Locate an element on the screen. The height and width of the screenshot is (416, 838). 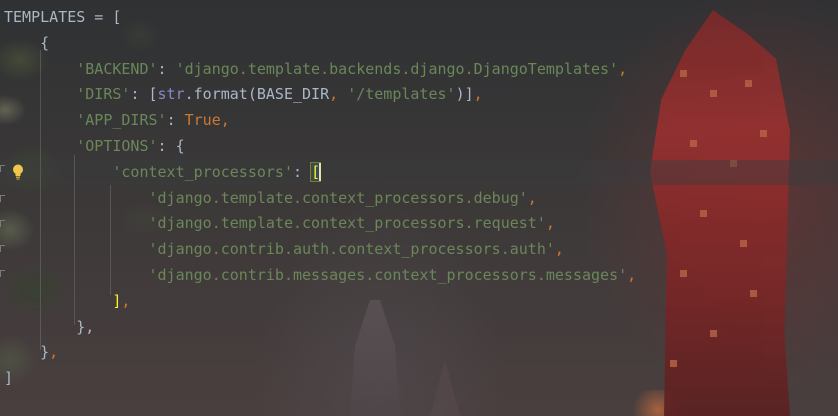
code-line: ] is located at coordinates (8, 378).